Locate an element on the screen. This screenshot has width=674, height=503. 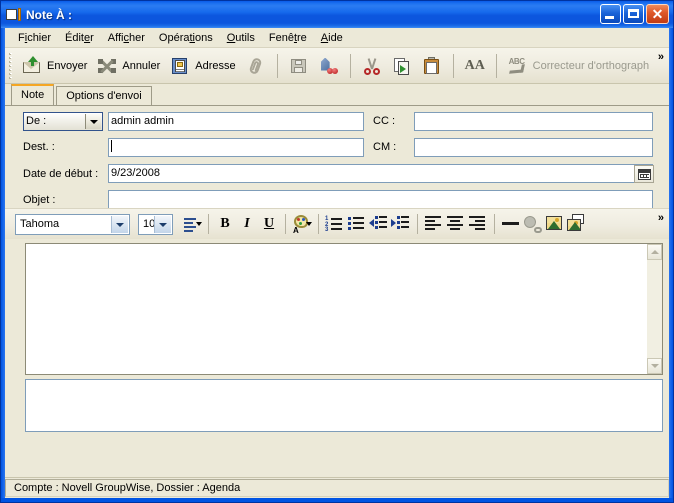
horizontal-rule-button is located at coordinates (511, 224).